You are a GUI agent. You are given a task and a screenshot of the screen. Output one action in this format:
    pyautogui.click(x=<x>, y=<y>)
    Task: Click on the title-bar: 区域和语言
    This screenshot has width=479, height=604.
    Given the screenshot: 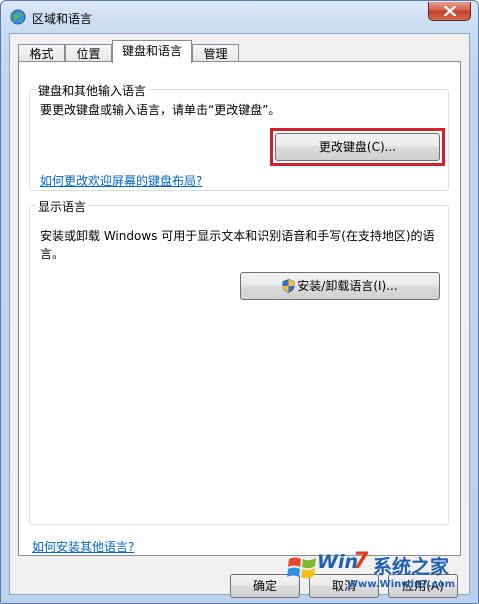 What is the action you would take?
    pyautogui.click(x=239, y=17)
    